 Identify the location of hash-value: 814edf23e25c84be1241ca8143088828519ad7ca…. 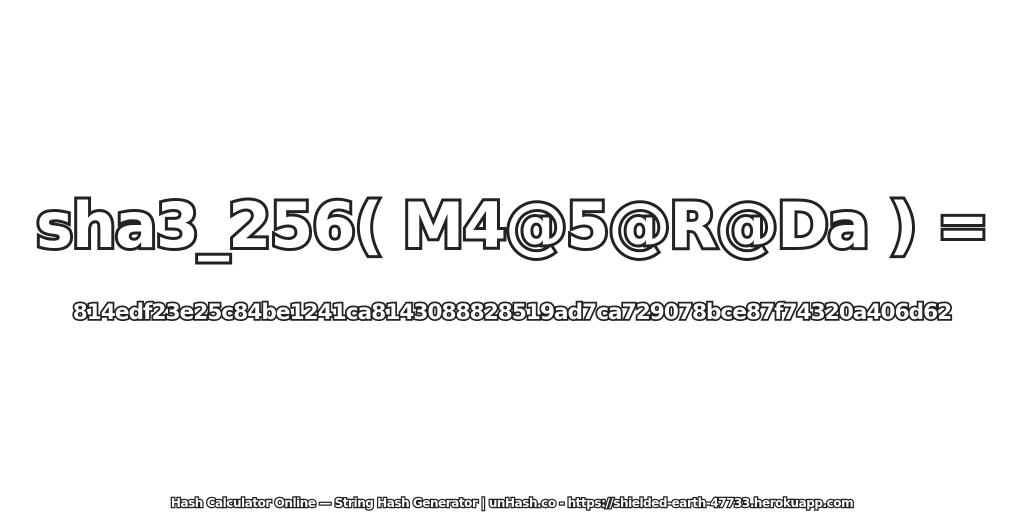
(512, 312).